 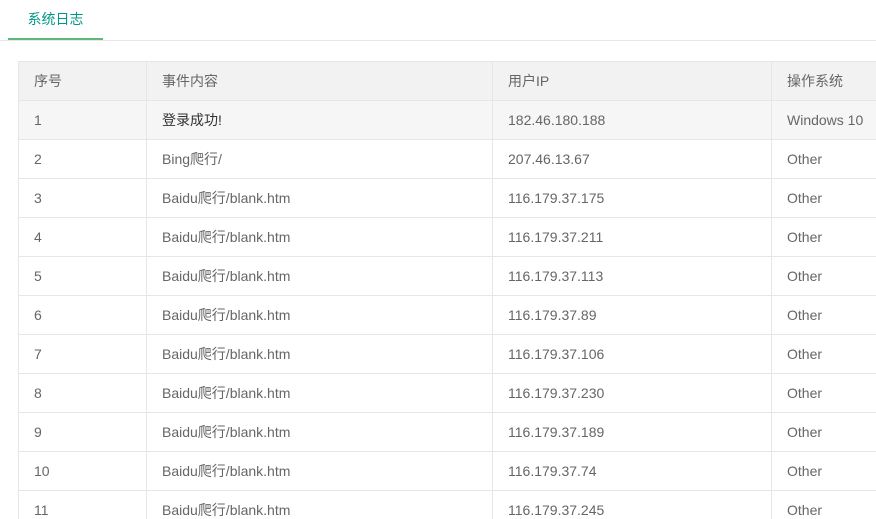 I want to click on column-header-ip: 用户IP, so click(x=632, y=81).